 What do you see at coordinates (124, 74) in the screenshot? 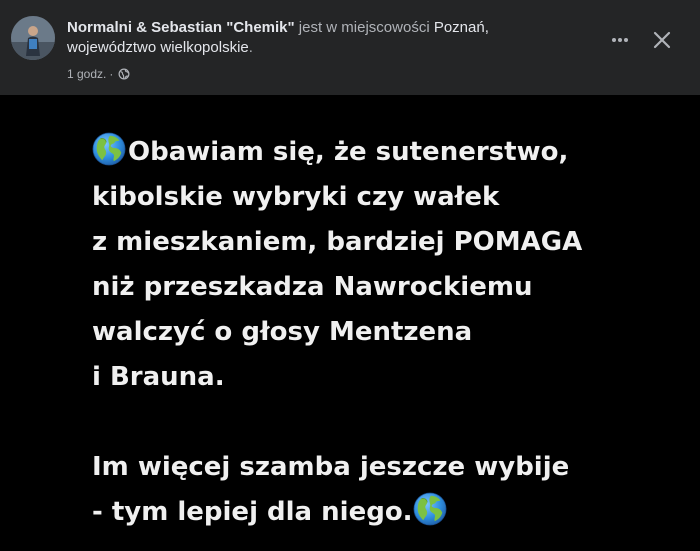
I see `globe-icon` at bounding box center [124, 74].